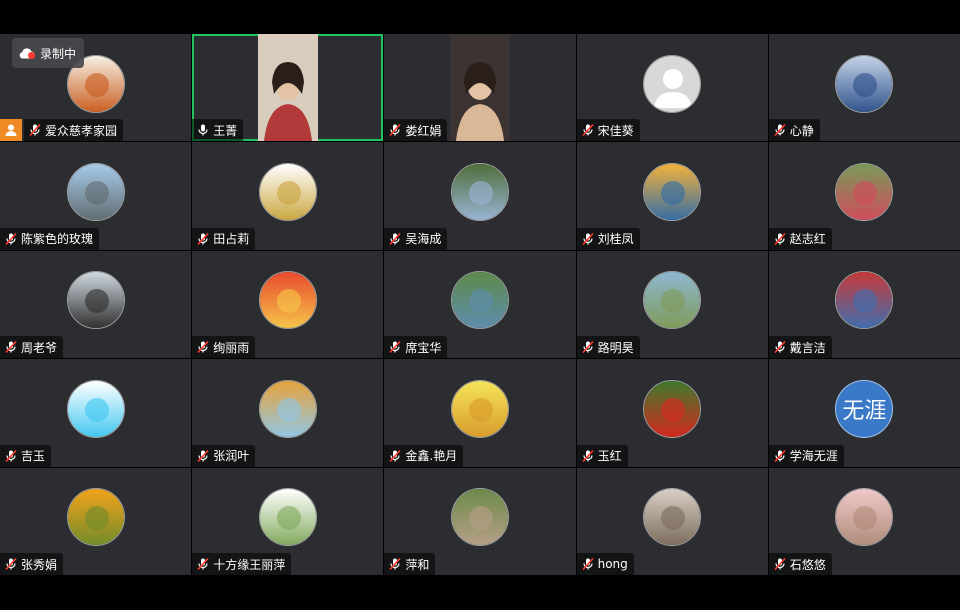  What do you see at coordinates (39, 564) in the screenshot?
I see `participant-name: 张秀娟` at bounding box center [39, 564].